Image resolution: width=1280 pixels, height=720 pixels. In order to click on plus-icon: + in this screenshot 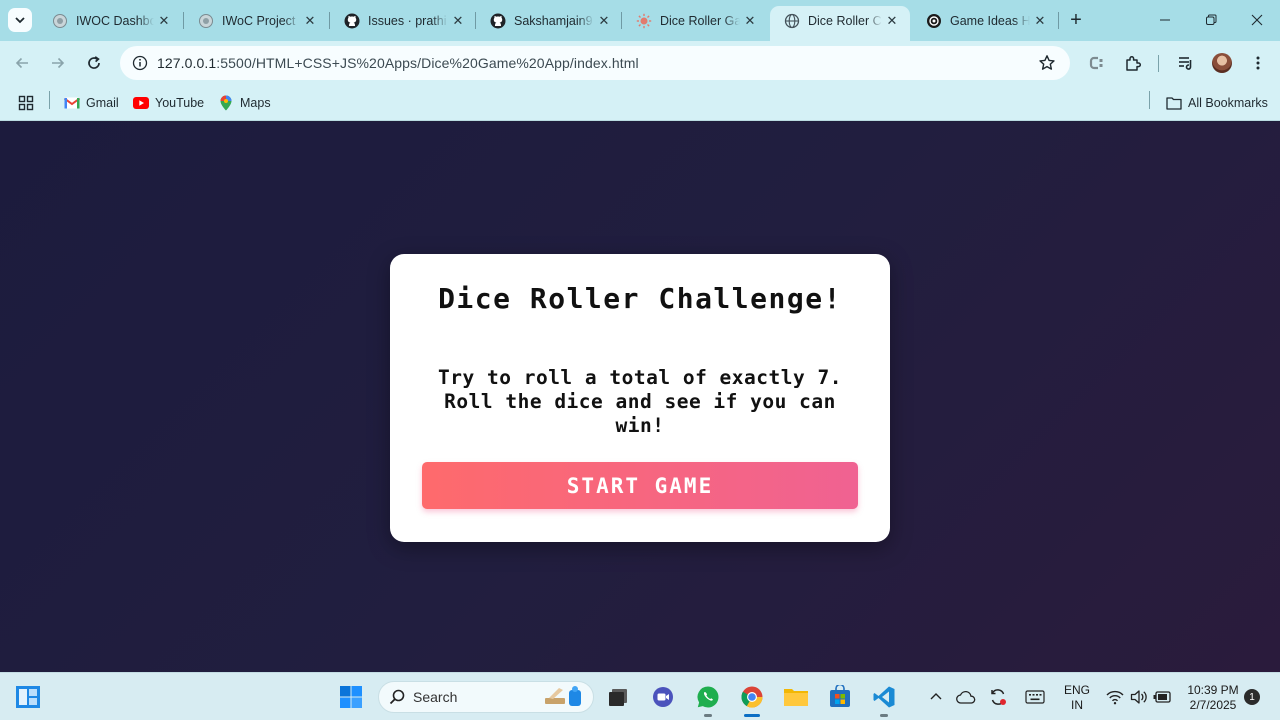, I will do `click(1076, 19)`.